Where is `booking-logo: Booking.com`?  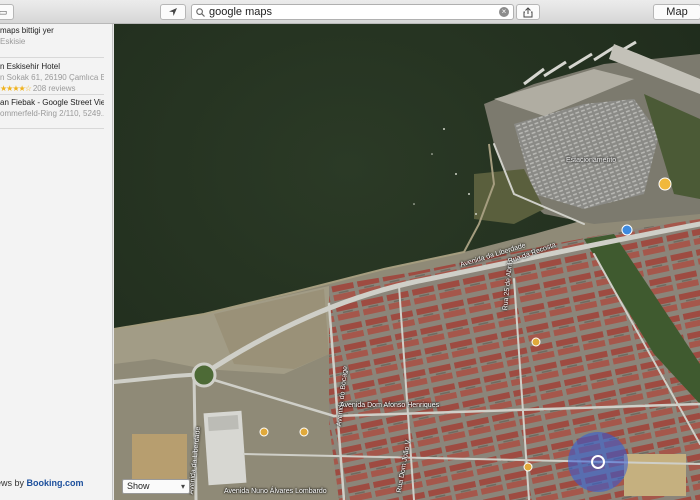
booking-logo: Booking.com is located at coordinates (55, 483).